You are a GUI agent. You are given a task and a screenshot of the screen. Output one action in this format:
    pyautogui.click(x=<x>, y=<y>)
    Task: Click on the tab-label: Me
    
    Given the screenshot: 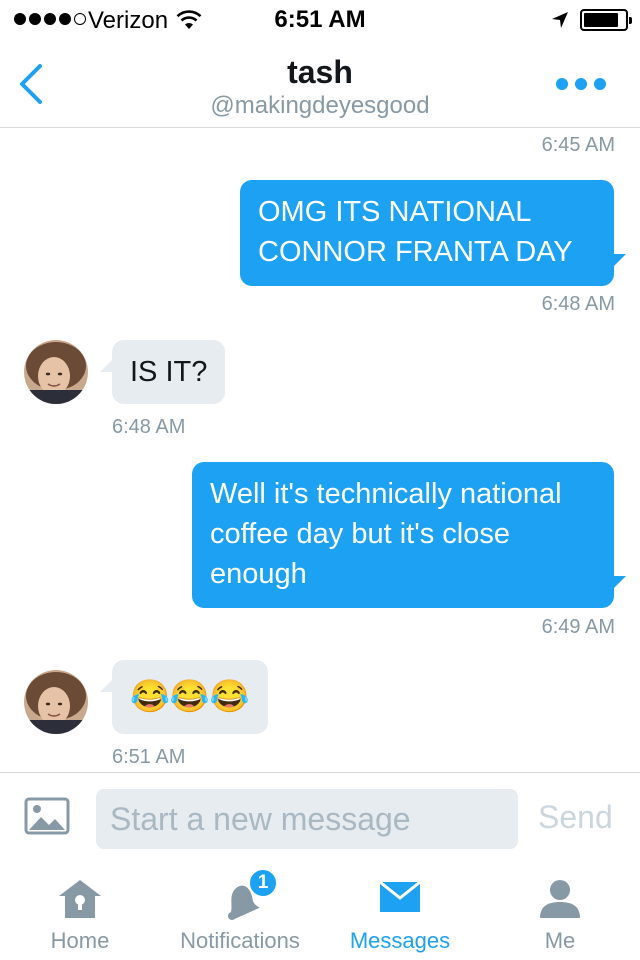 What is the action you would take?
    pyautogui.click(x=560, y=940)
    